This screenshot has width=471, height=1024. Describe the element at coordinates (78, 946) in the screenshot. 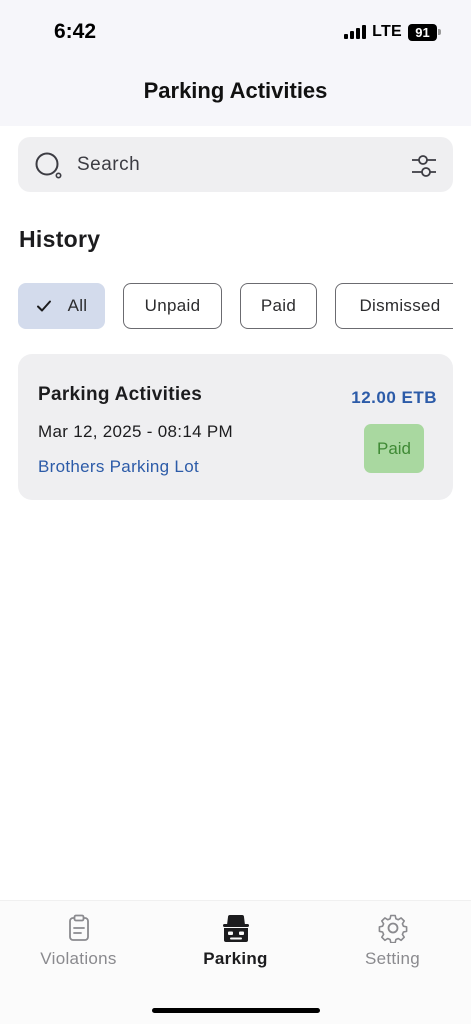

I see `tab-violations: Violations` at that location.